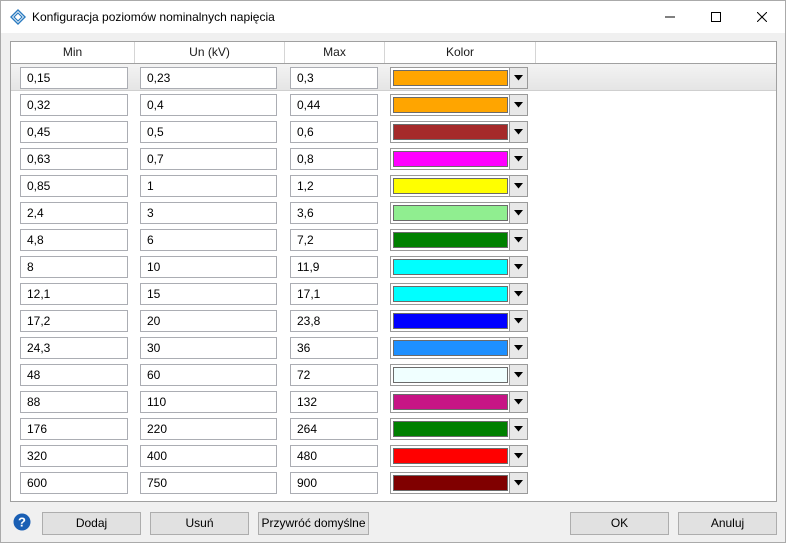  Describe the element at coordinates (74, 105) in the screenshot. I see `min-field: 0,32` at that location.